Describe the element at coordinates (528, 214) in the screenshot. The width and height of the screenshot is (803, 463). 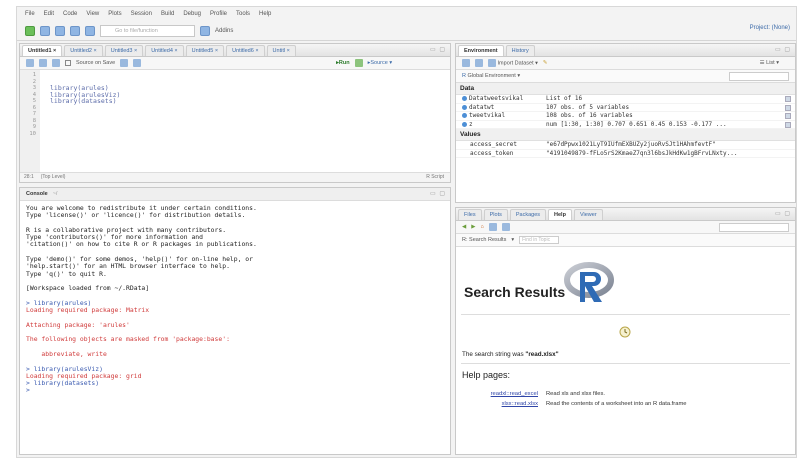
I see `tab-packages: Packages` at that location.